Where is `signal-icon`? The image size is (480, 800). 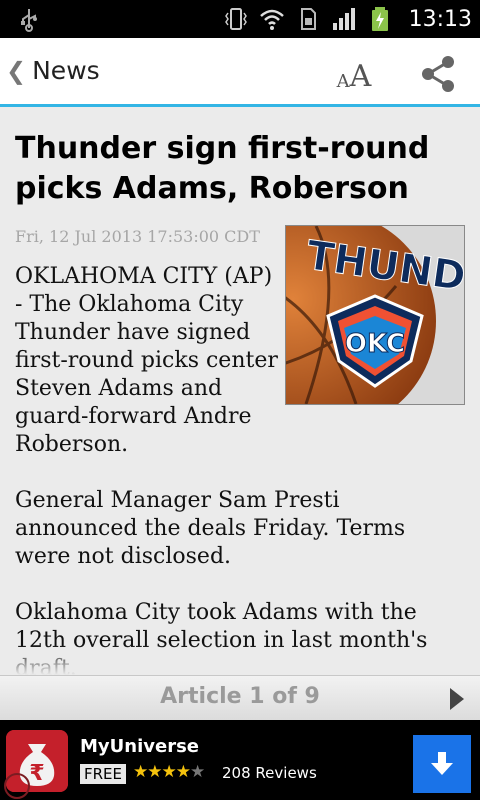
signal-icon is located at coordinates (343, 19).